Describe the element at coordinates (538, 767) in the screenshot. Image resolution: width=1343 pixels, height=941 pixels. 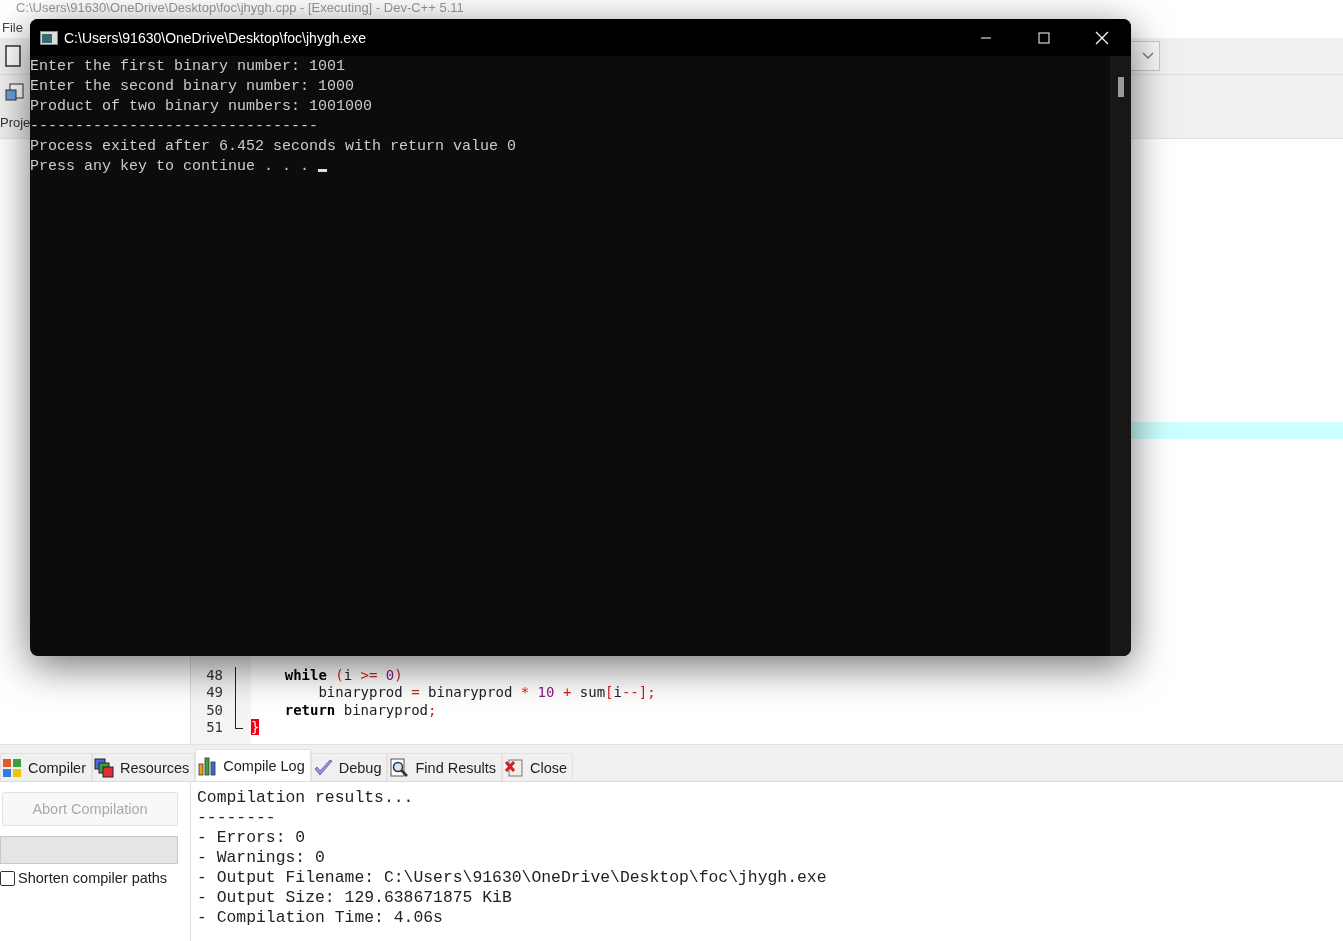
I see `tab: Close` at that location.